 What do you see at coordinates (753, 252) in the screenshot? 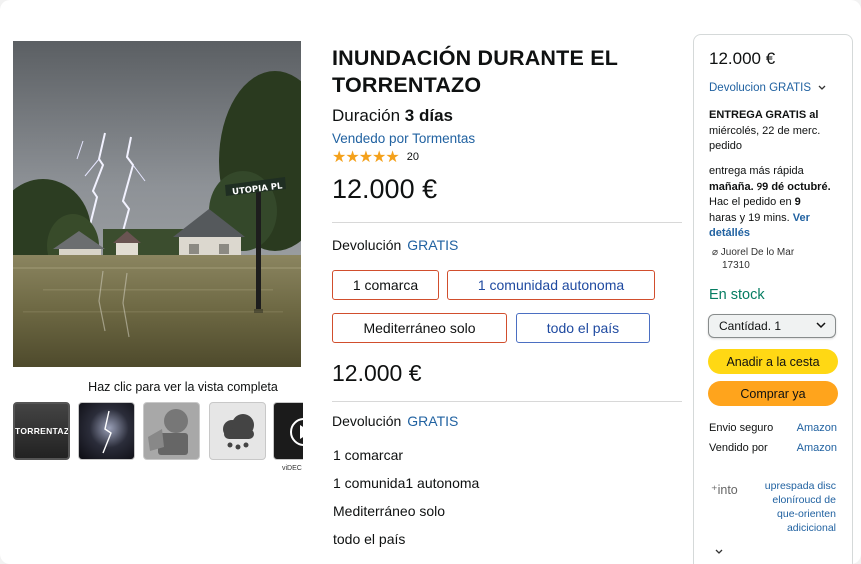
I see `location-name: ⌀ Juorel De lo Mar` at bounding box center [753, 252].